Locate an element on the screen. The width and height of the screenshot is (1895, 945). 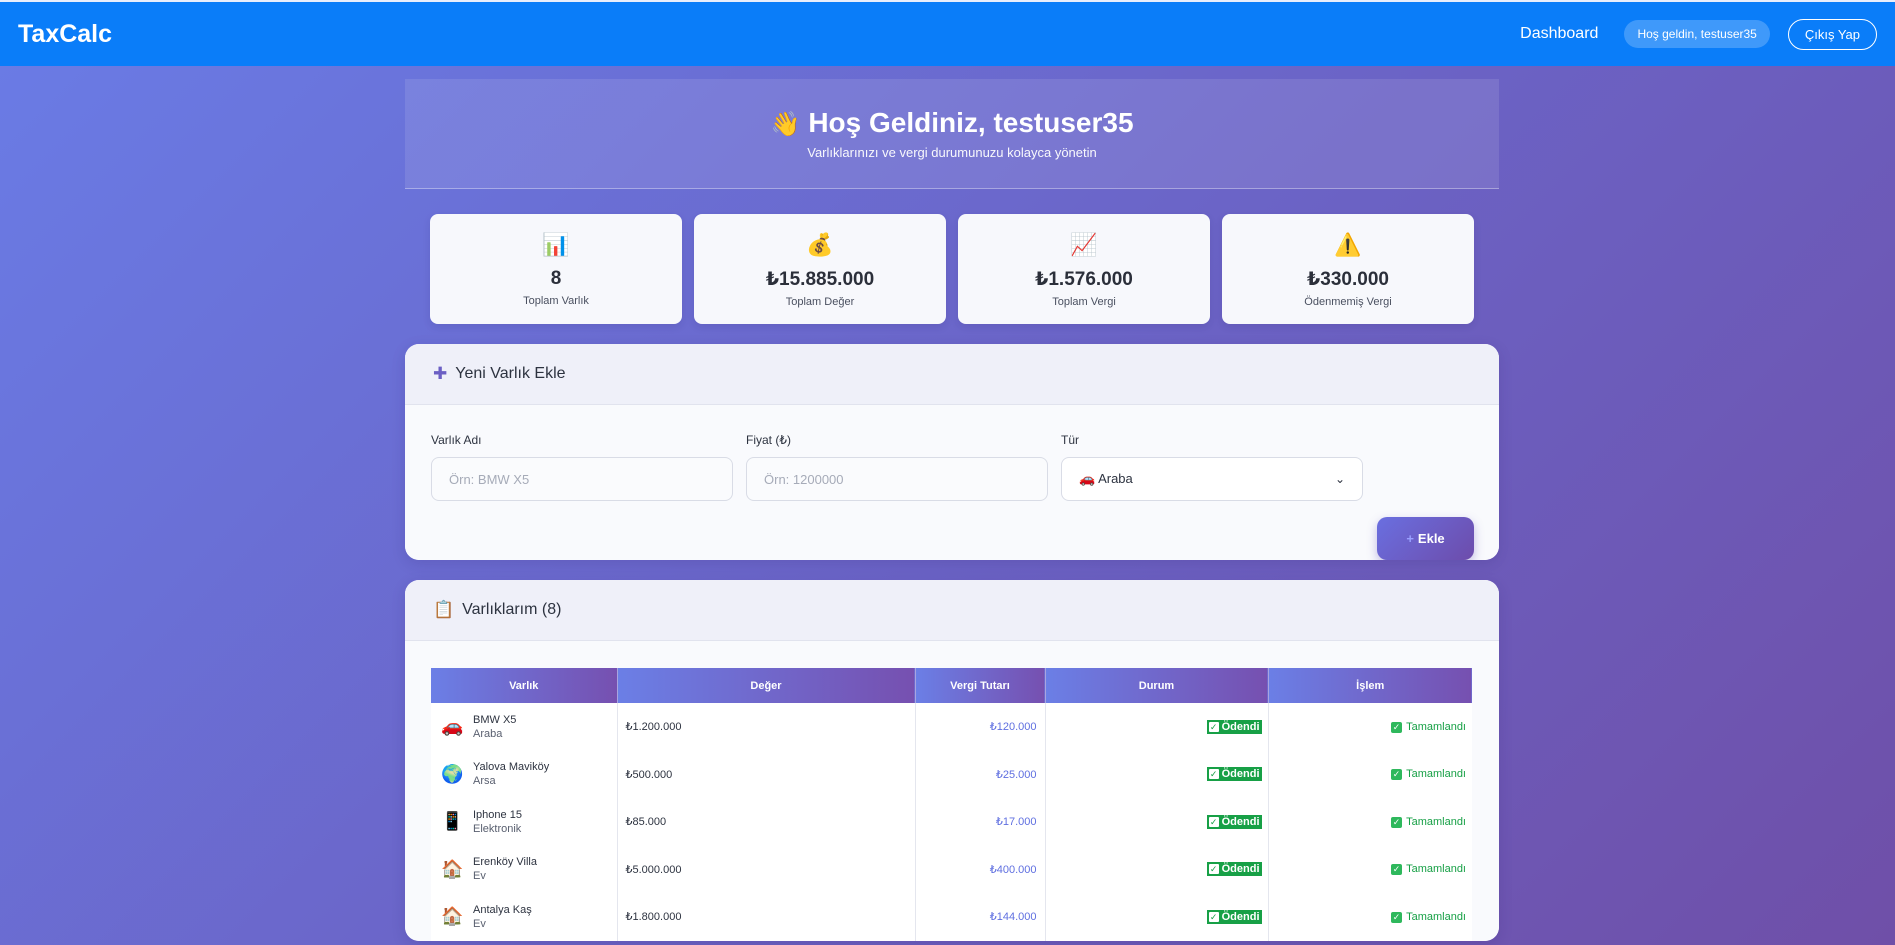
stat-card-unpaid-tax: ⚠️ ₺330.000 Ödenmemiş Vergi is located at coordinates (1348, 269).